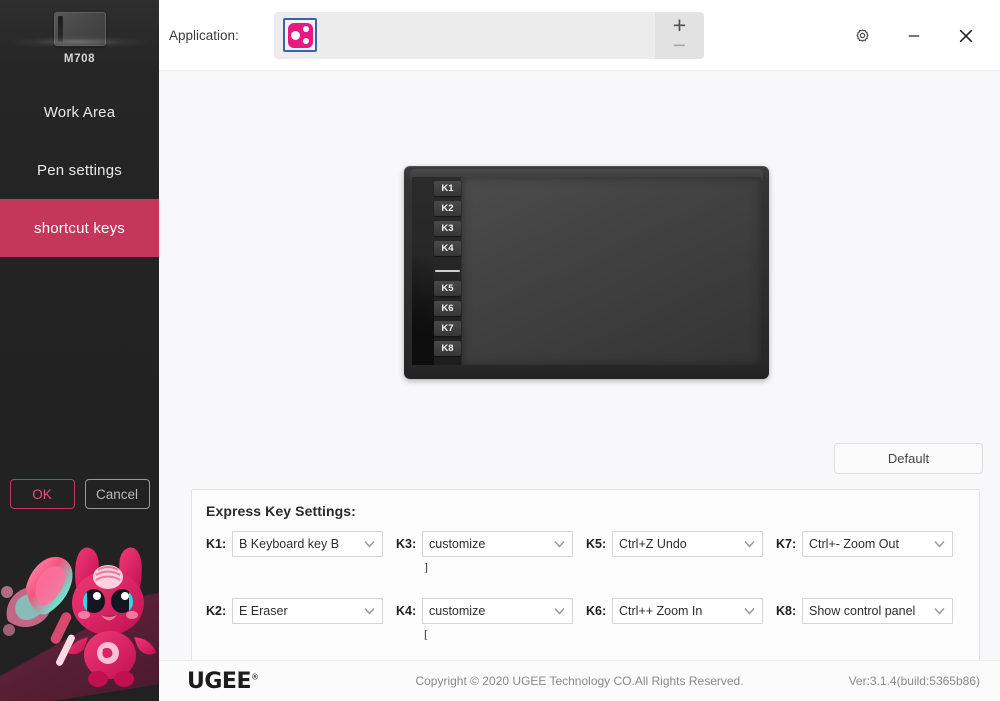 This screenshot has width=1000, height=701. I want to click on express-key-cell-k7: K7: Ctrl+- Zoom Out, so click(871, 552).